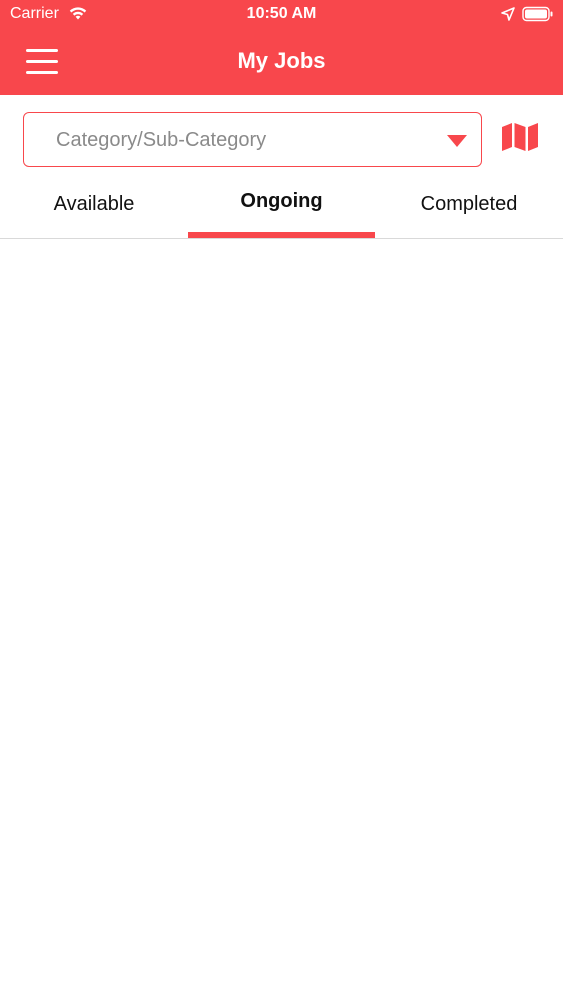 The height and width of the screenshot is (1000, 563). Describe the element at coordinates (537, 14) in the screenshot. I see `battery-icon` at that location.